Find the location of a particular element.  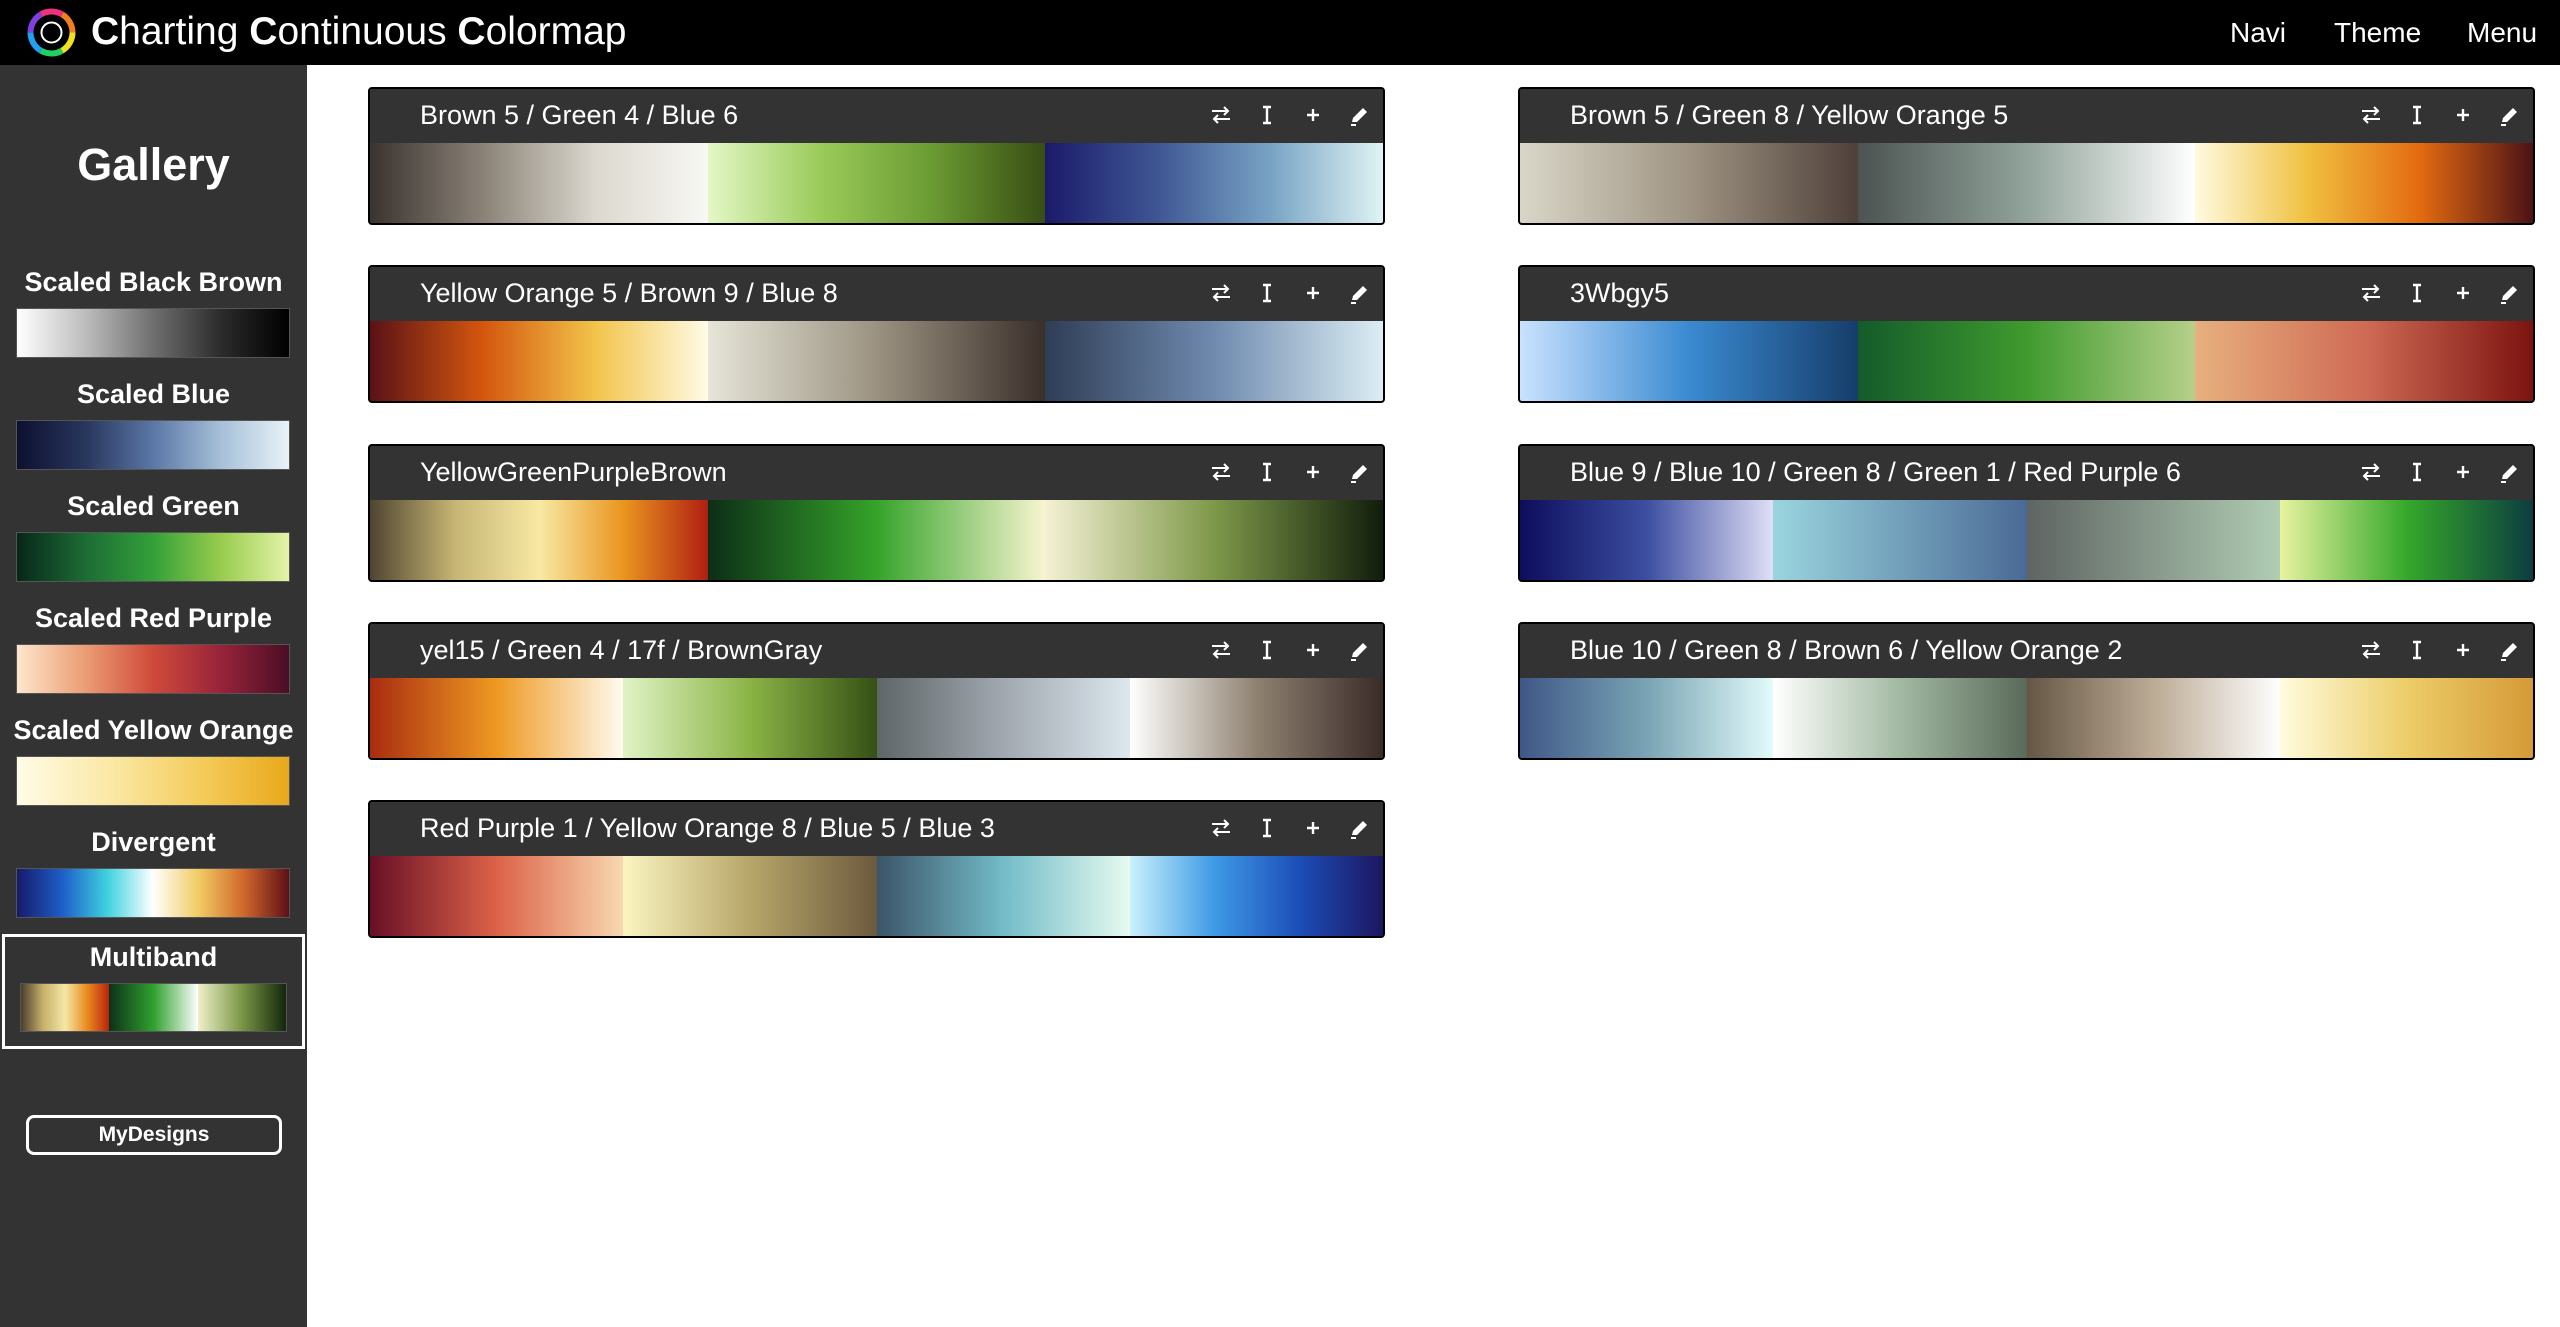

colormap-card-yellowgreenpurplebrown: YellowGreenPurpleBrown is located at coordinates (876, 513).